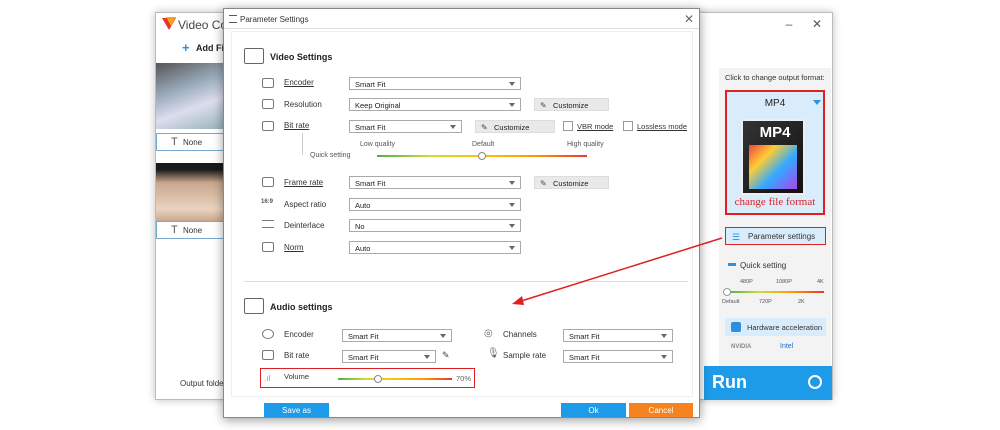  I want to click on annotation-arrow, so click(617, 271).